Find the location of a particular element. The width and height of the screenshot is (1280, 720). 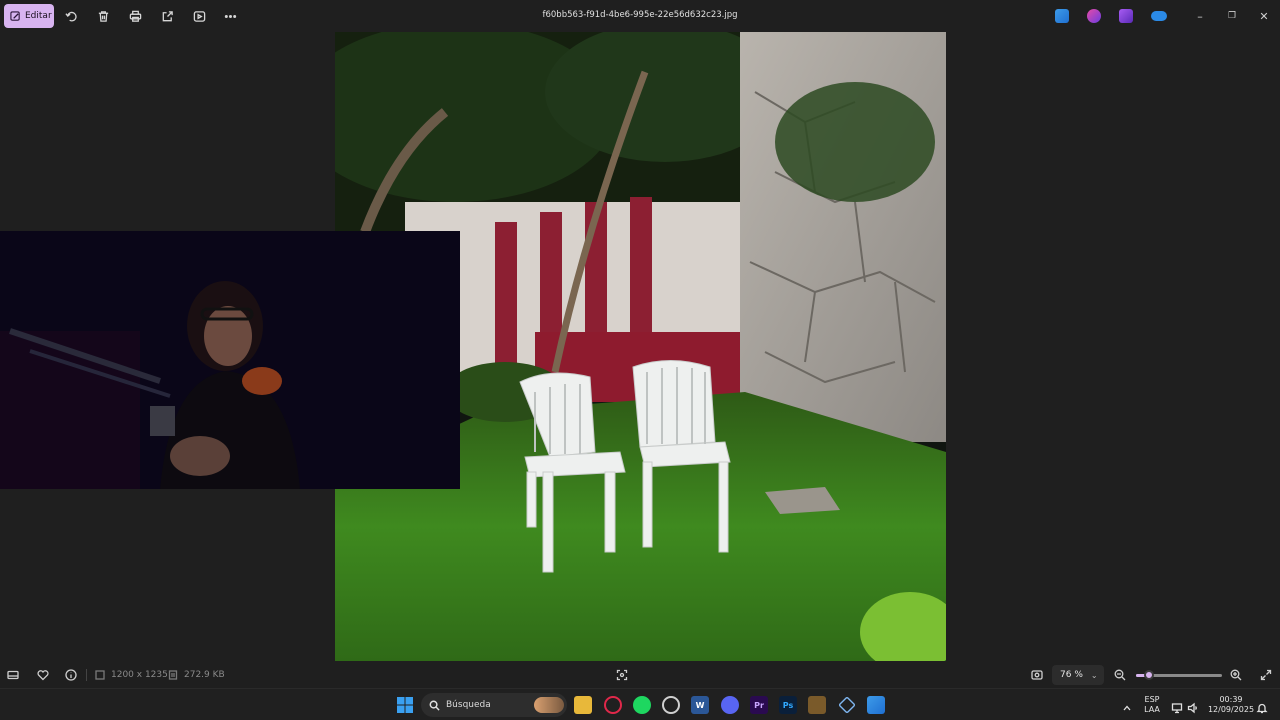

close-icon: ✕ is located at coordinates (1264, 16).